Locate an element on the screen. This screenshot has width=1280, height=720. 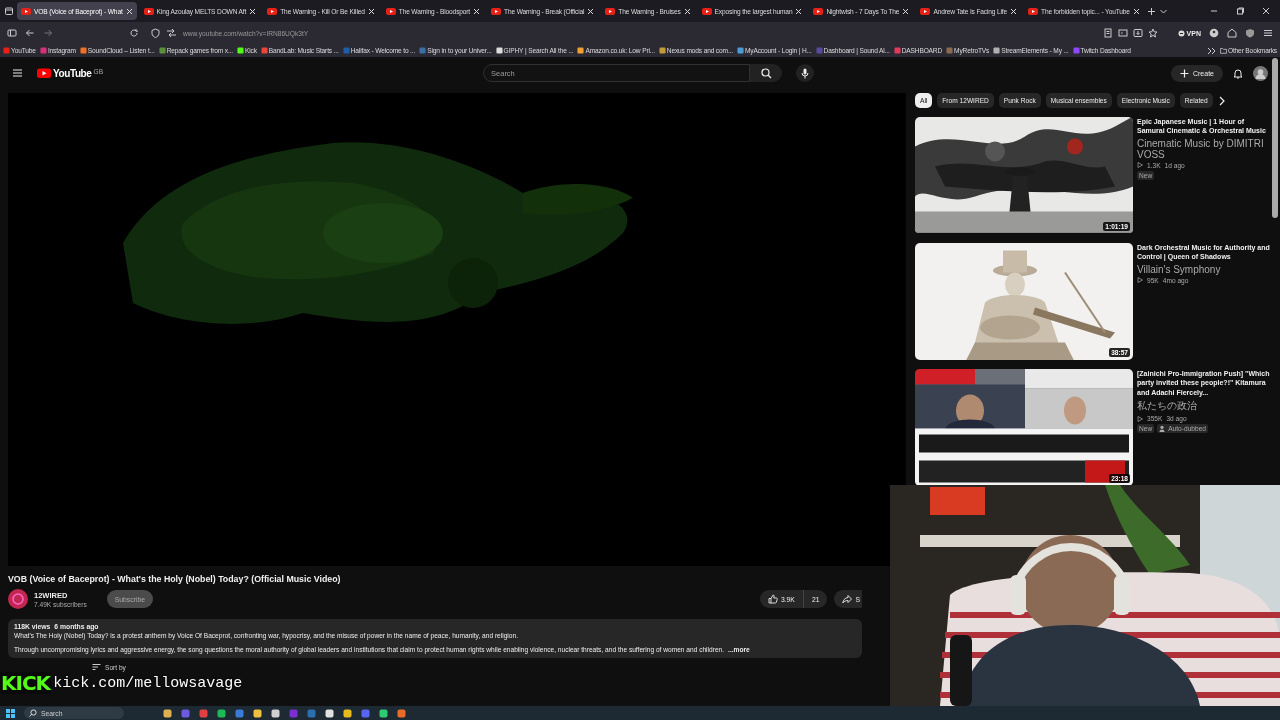
vpn-icon is located at coordinates (1181, 33).